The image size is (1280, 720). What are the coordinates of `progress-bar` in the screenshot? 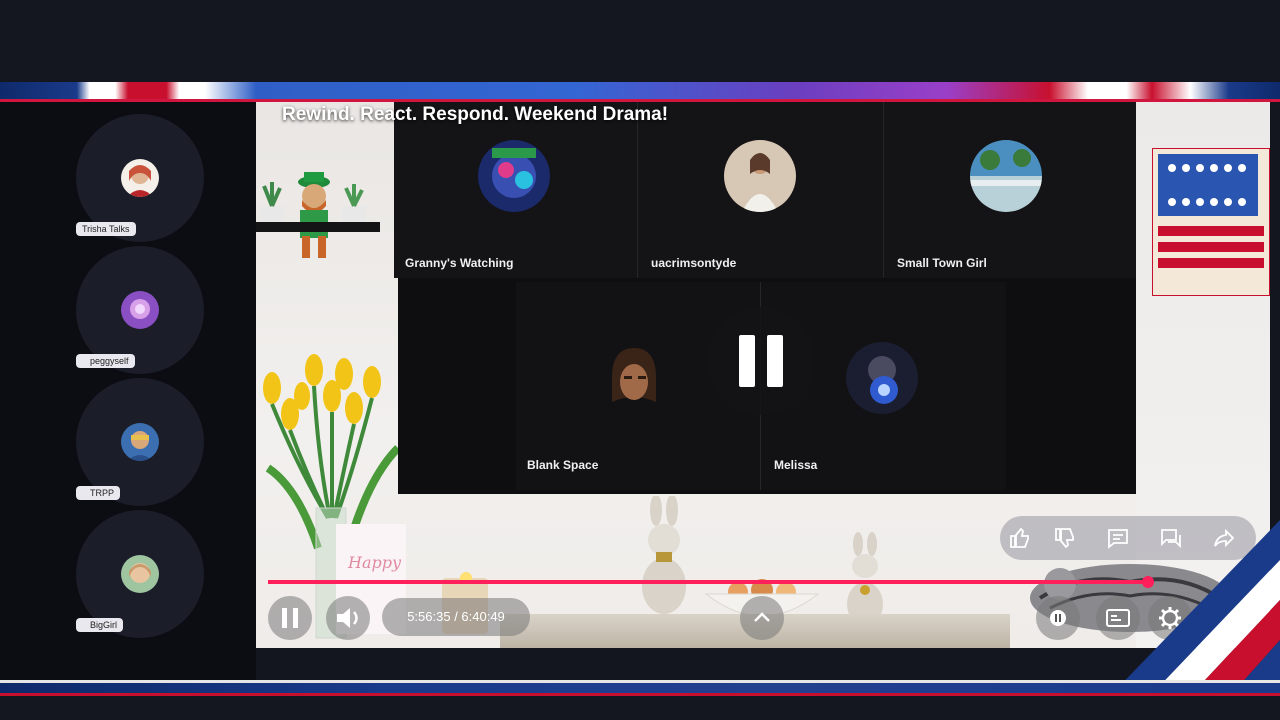 It's located at (708, 582).